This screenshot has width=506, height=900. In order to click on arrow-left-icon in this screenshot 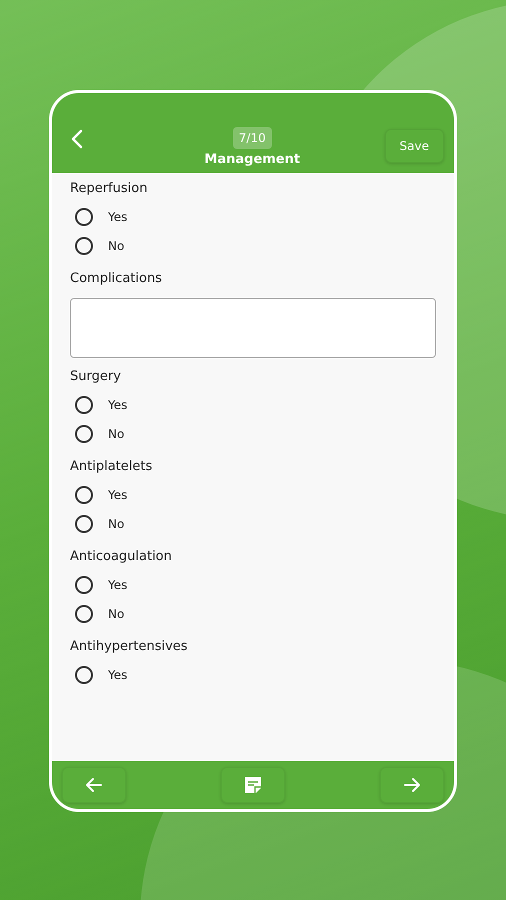, I will do `click(94, 785)`.